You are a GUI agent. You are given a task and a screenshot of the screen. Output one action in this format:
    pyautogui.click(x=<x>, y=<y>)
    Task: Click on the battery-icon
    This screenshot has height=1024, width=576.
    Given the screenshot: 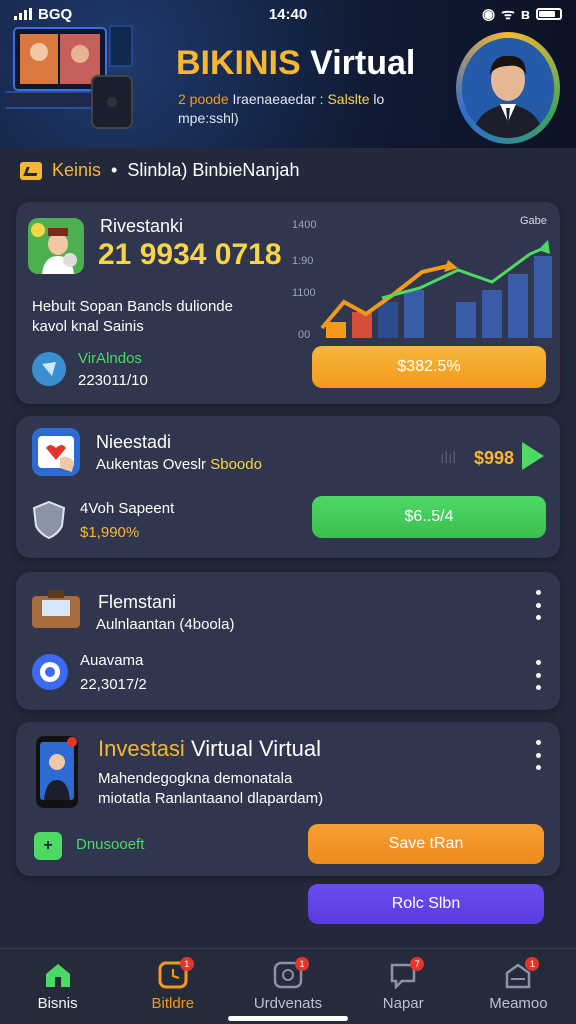 What is the action you would take?
    pyautogui.click(x=549, y=14)
    